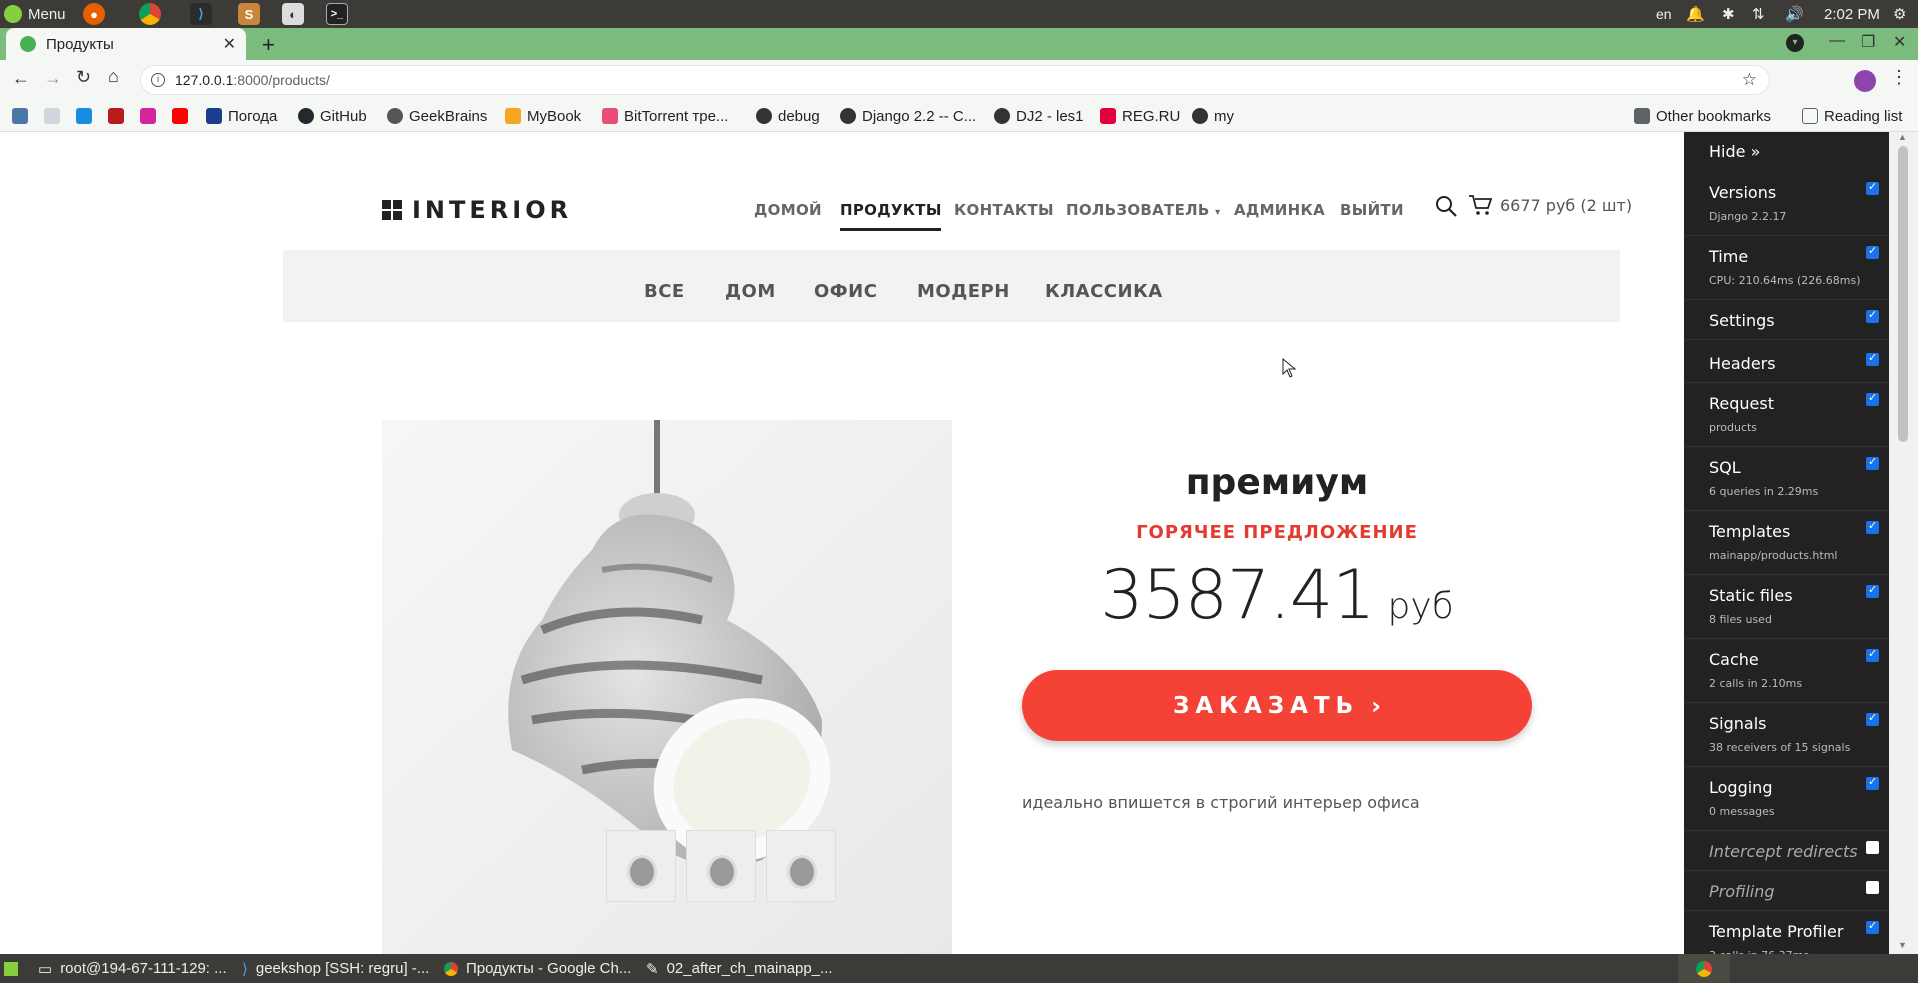 The height and width of the screenshot is (983, 1918). Describe the element at coordinates (332, 116) in the screenshot. I see `bookmark-github: GitHub` at that location.